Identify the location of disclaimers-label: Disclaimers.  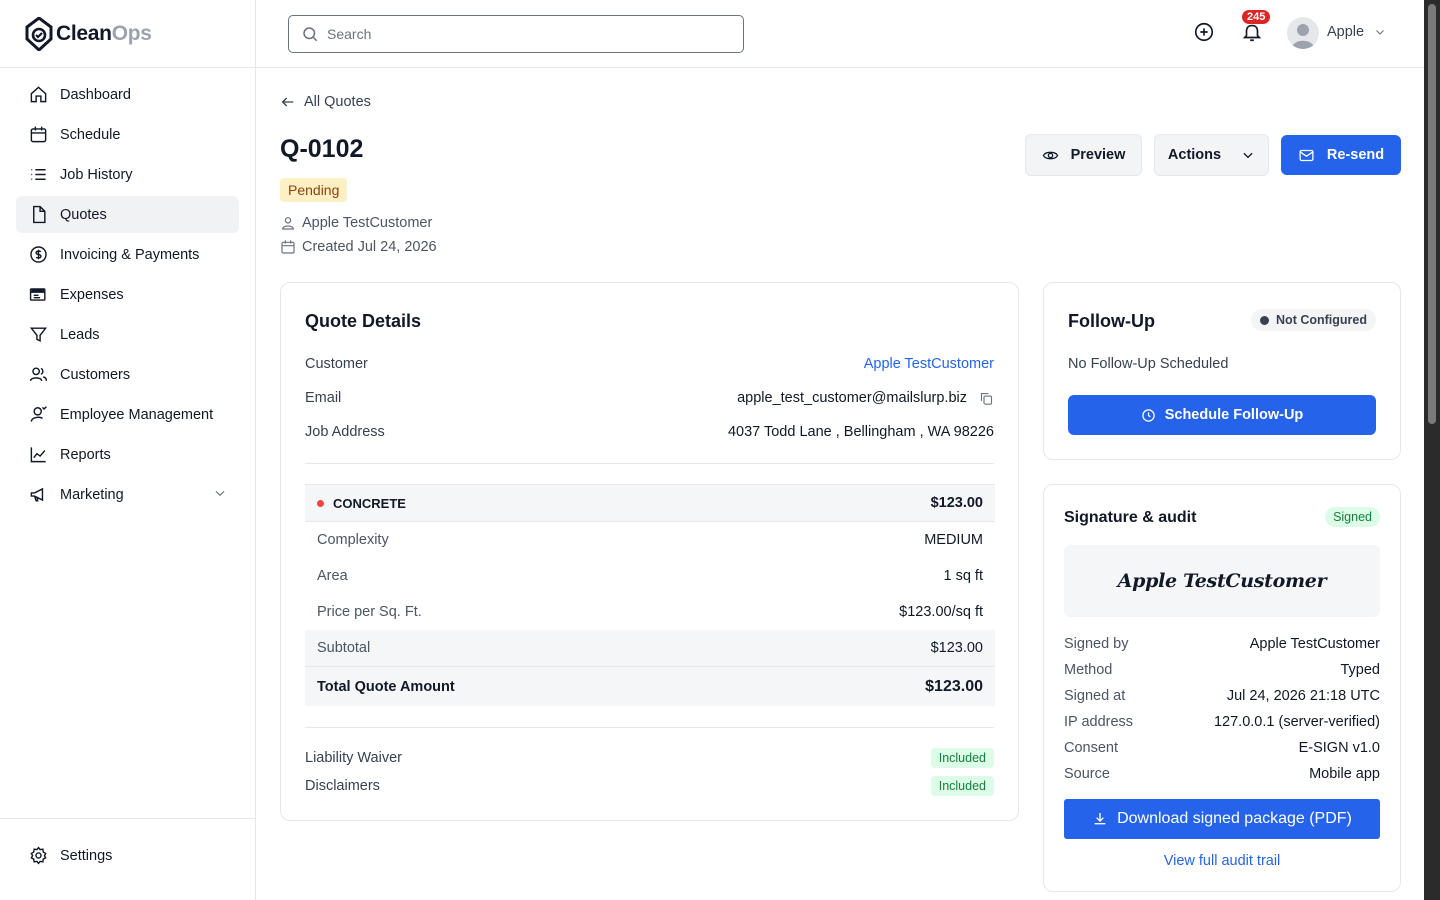
(342, 786).